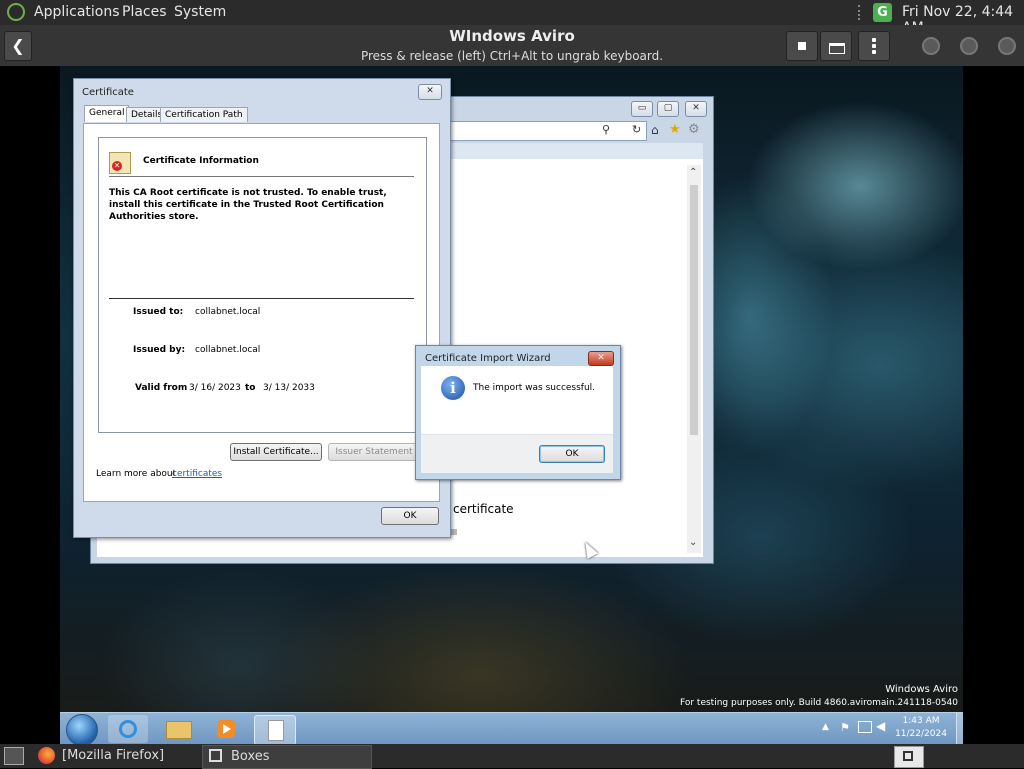  What do you see at coordinates (120, 163) in the screenshot?
I see `certificate-warning-icon: ✕` at bounding box center [120, 163].